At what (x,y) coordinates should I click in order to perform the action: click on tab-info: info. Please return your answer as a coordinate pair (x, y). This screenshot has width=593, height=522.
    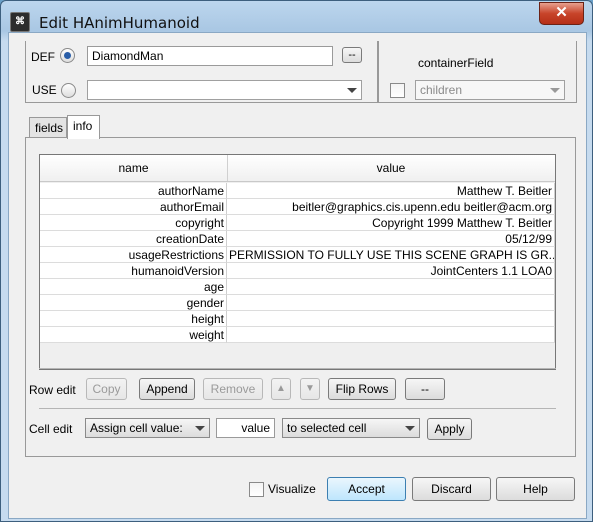
    Looking at the image, I should click on (83, 127).